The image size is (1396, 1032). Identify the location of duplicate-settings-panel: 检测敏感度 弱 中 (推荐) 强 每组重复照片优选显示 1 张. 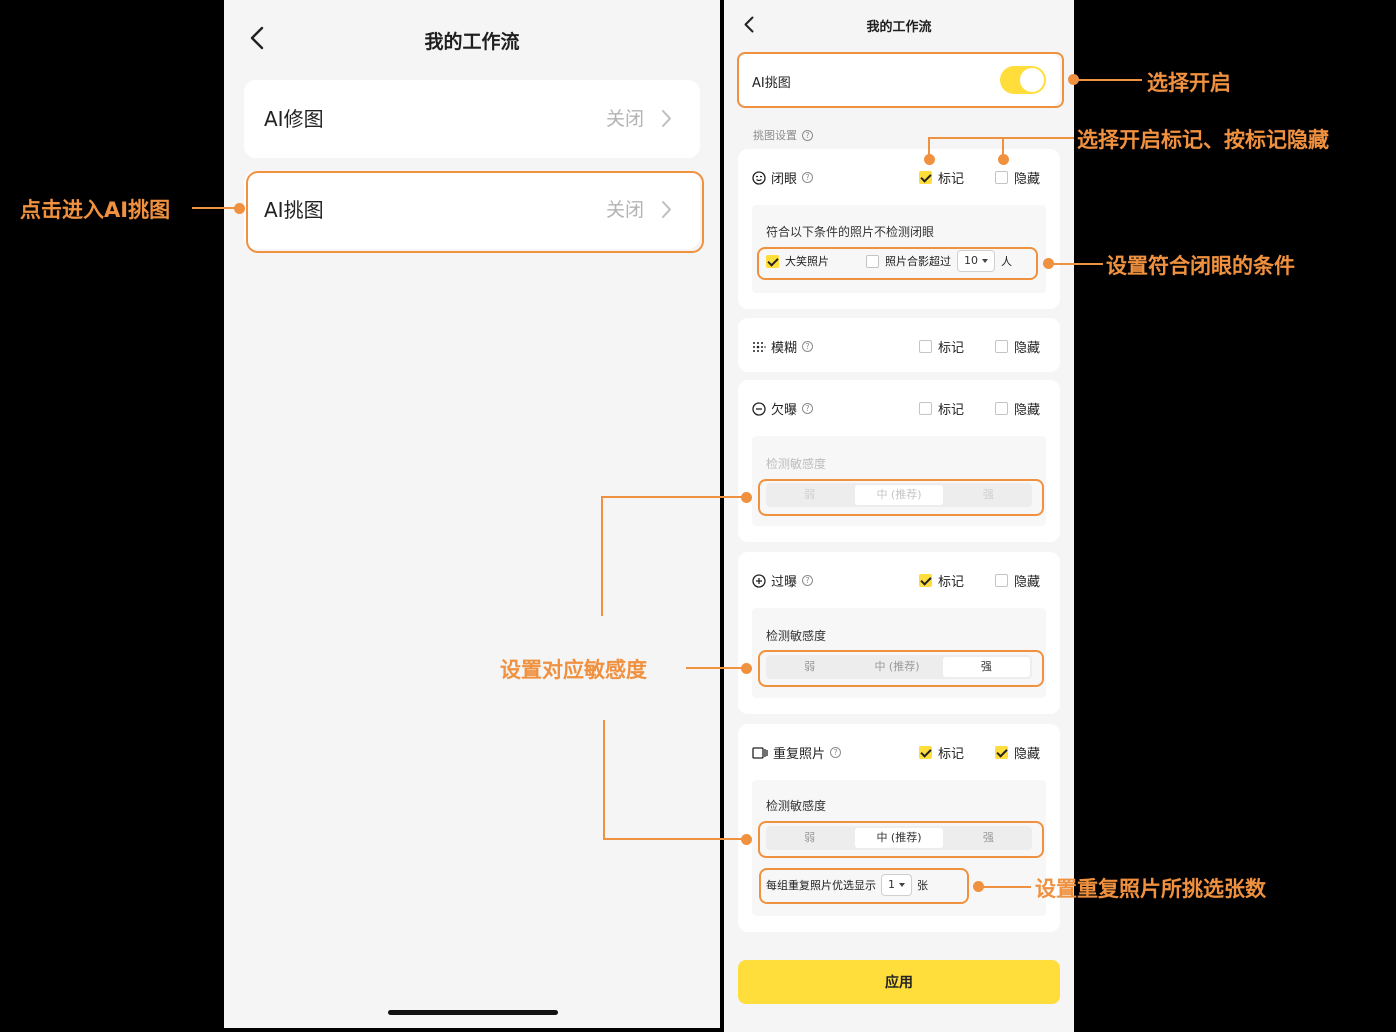
(899, 848).